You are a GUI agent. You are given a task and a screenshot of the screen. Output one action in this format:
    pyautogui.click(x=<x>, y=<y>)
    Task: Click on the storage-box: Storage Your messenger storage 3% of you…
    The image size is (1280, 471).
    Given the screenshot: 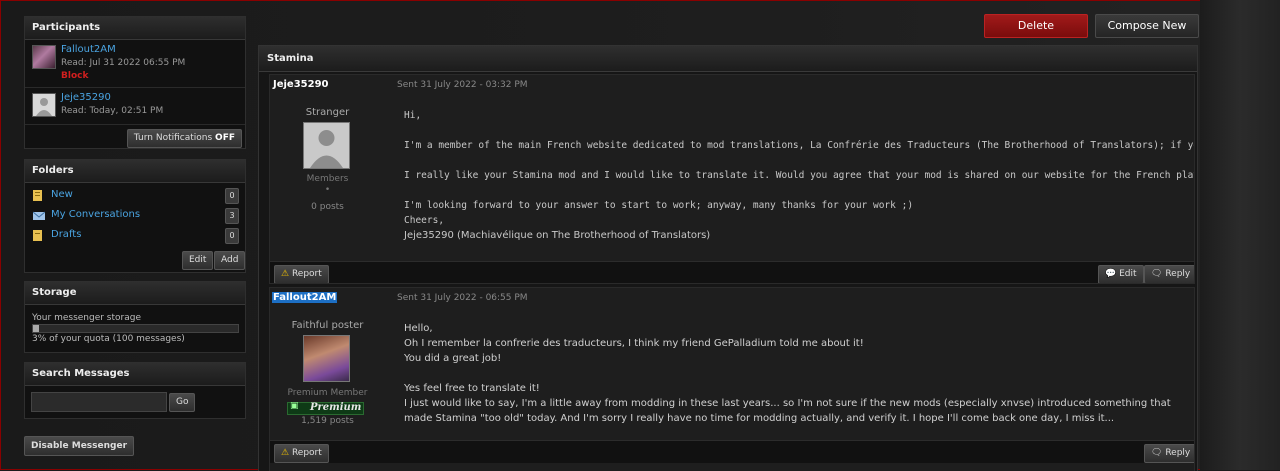 What is the action you would take?
    pyautogui.click(x=135, y=317)
    